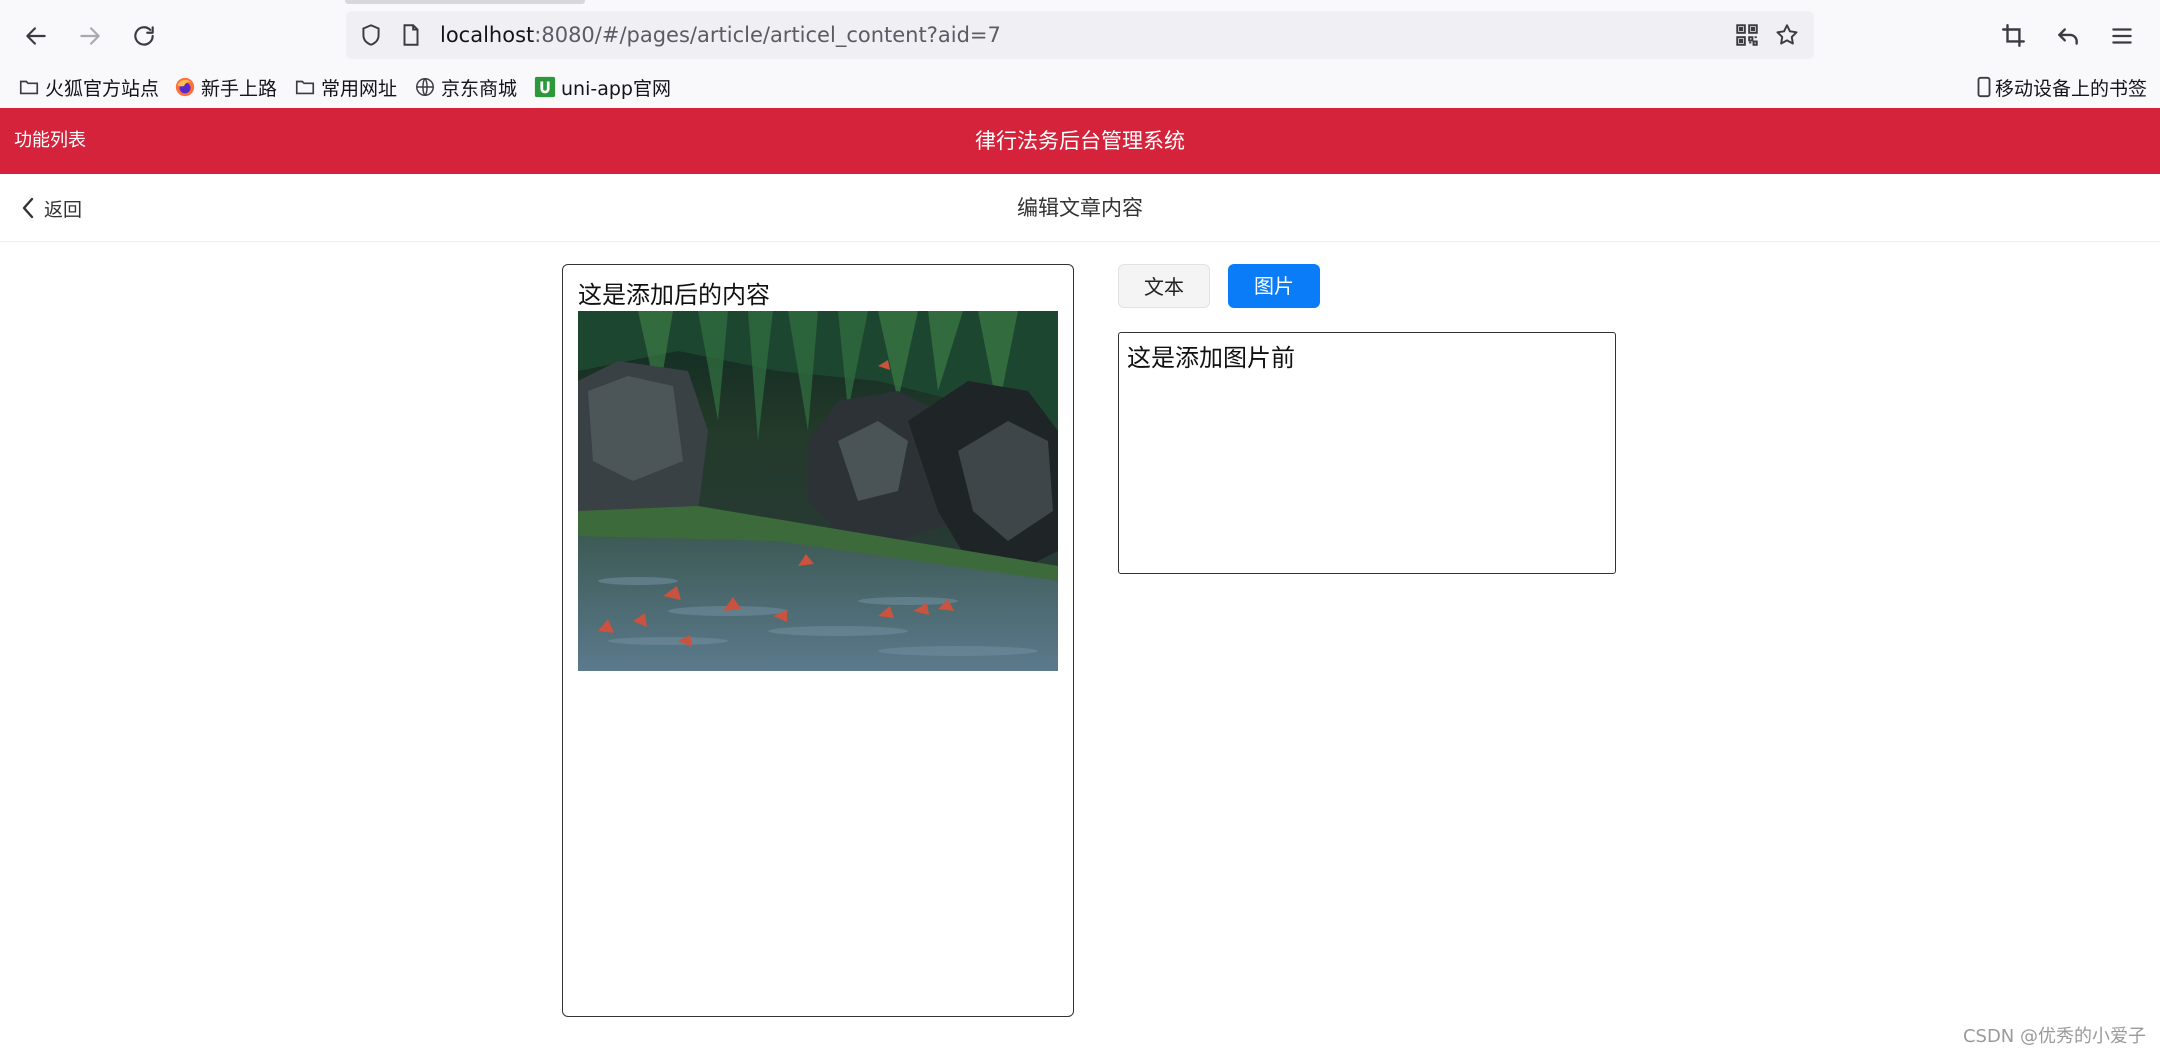  I want to click on firefox-icon, so click(185, 87).